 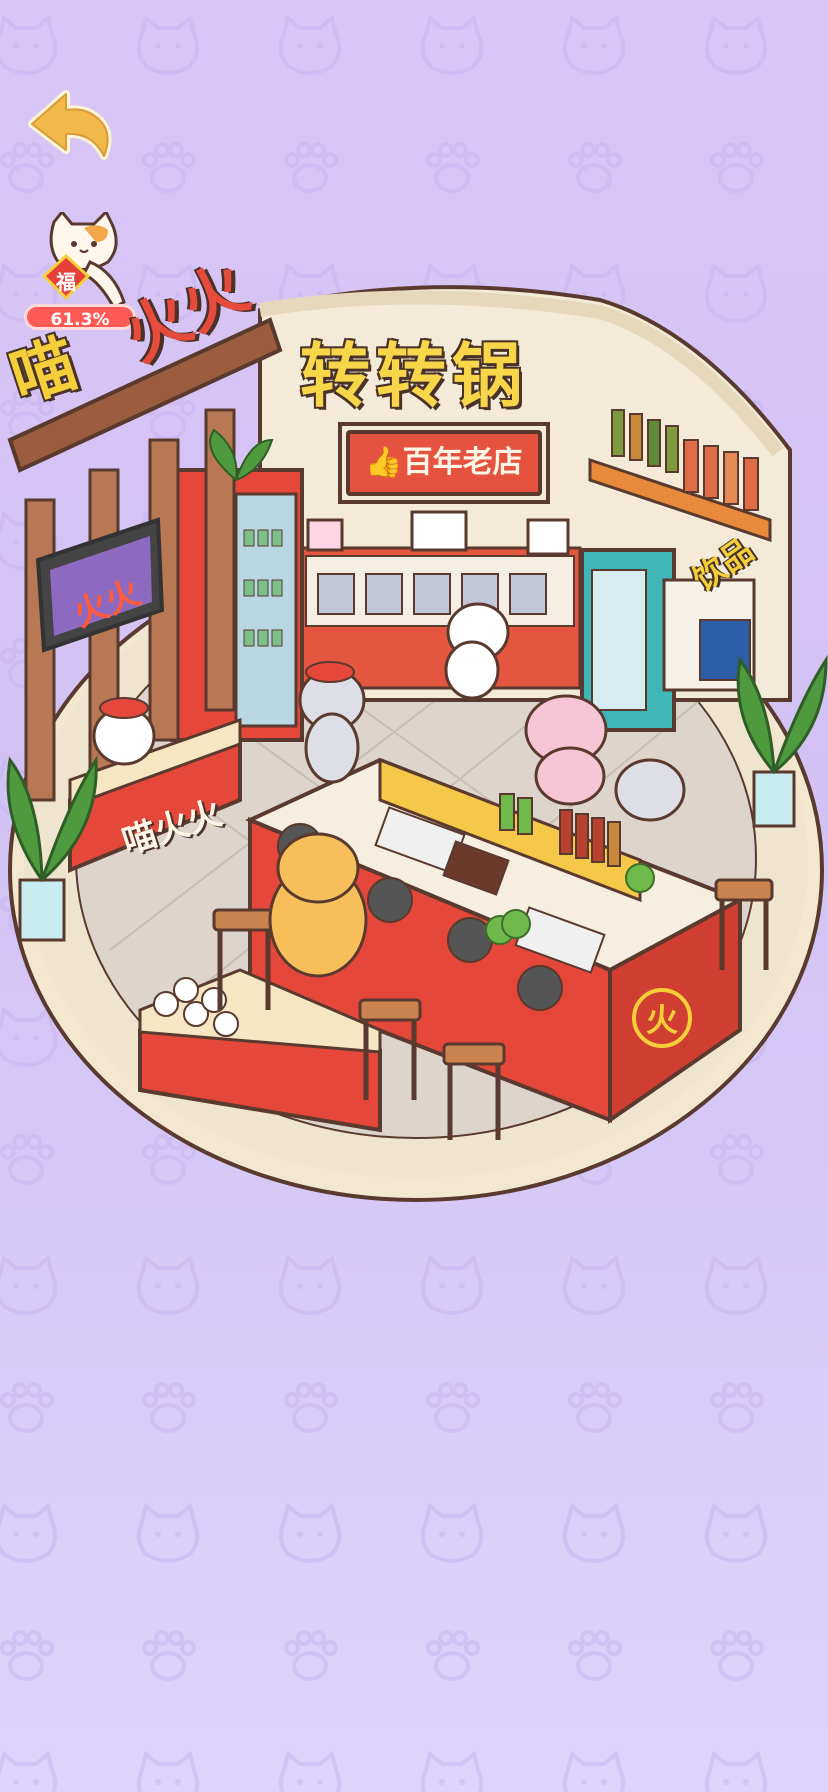 What do you see at coordinates (444, 463) in the screenshot?
I see `shop-plaque: 👍百年老店` at bounding box center [444, 463].